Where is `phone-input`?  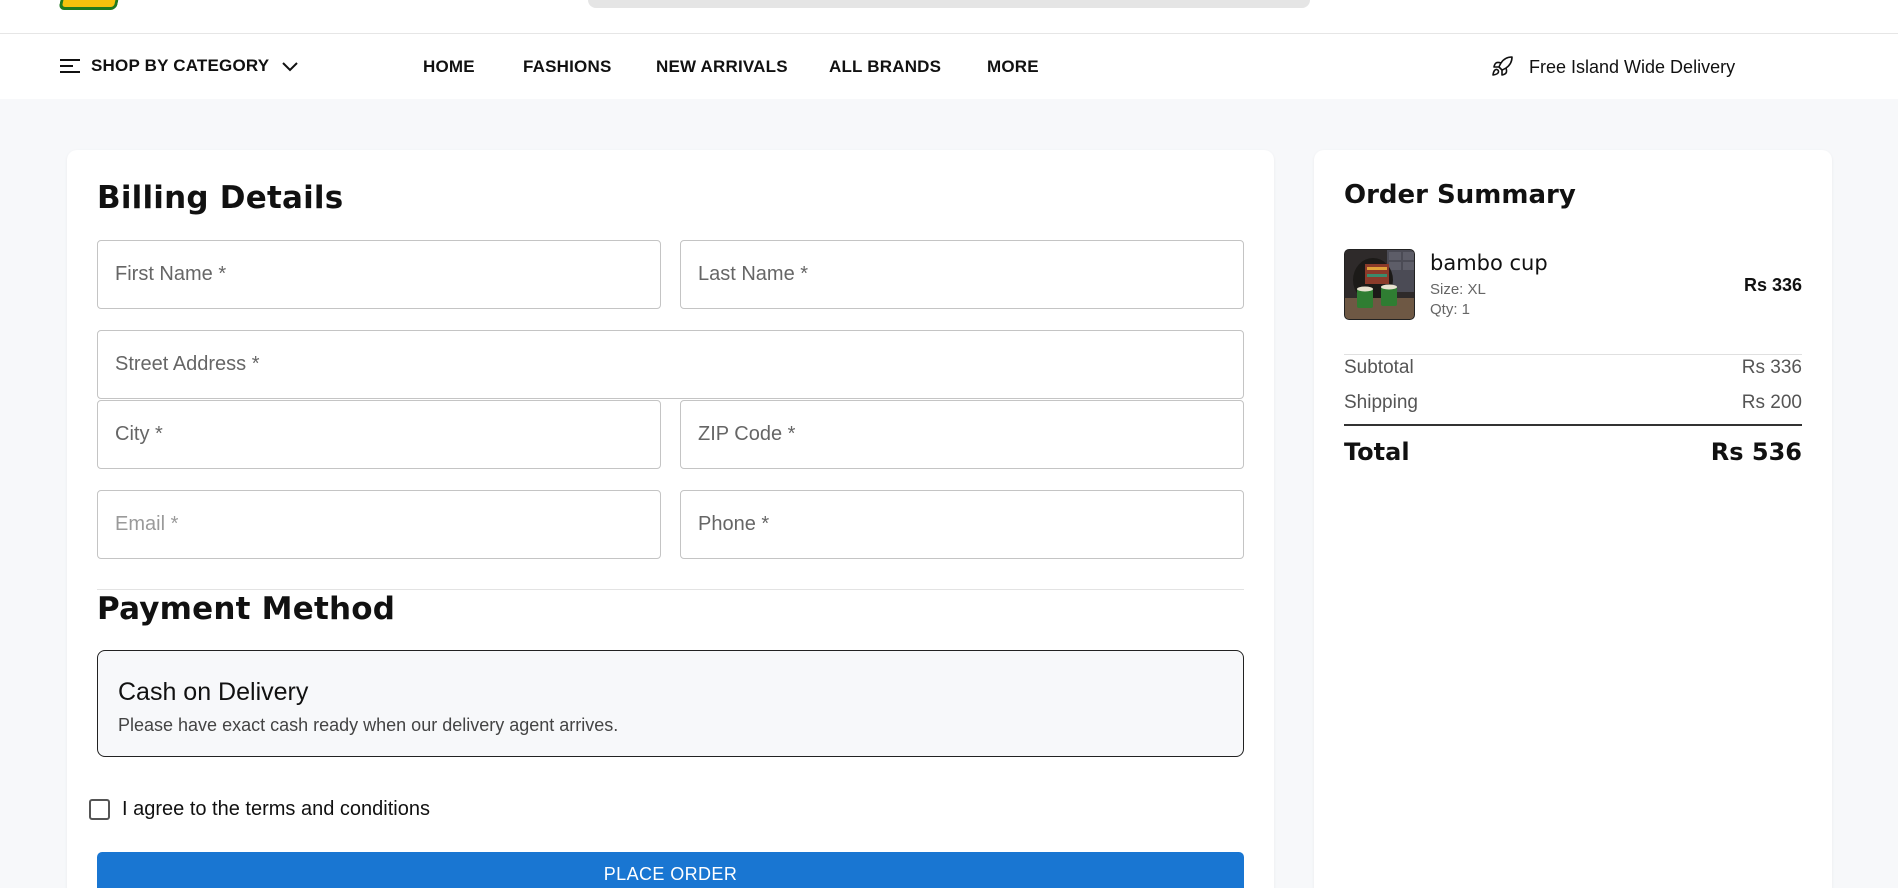
phone-input is located at coordinates (962, 524).